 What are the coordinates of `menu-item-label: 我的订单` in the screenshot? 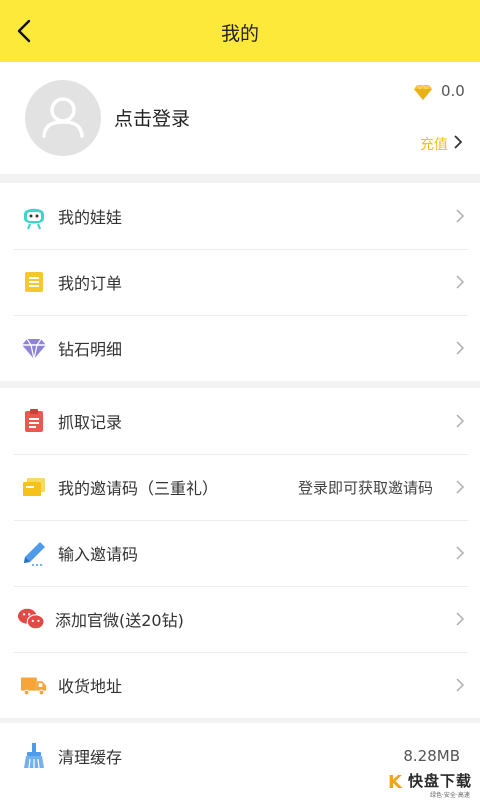 It's located at (90, 283).